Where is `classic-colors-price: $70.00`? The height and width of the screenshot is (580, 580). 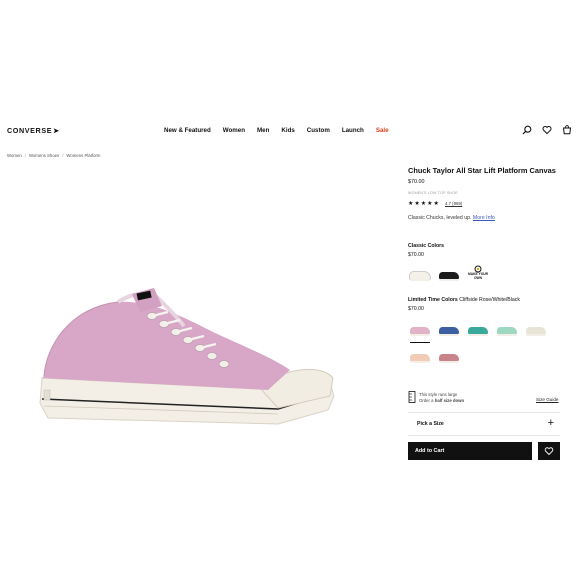 classic-colors-price: $70.00 is located at coordinates (416, 255).